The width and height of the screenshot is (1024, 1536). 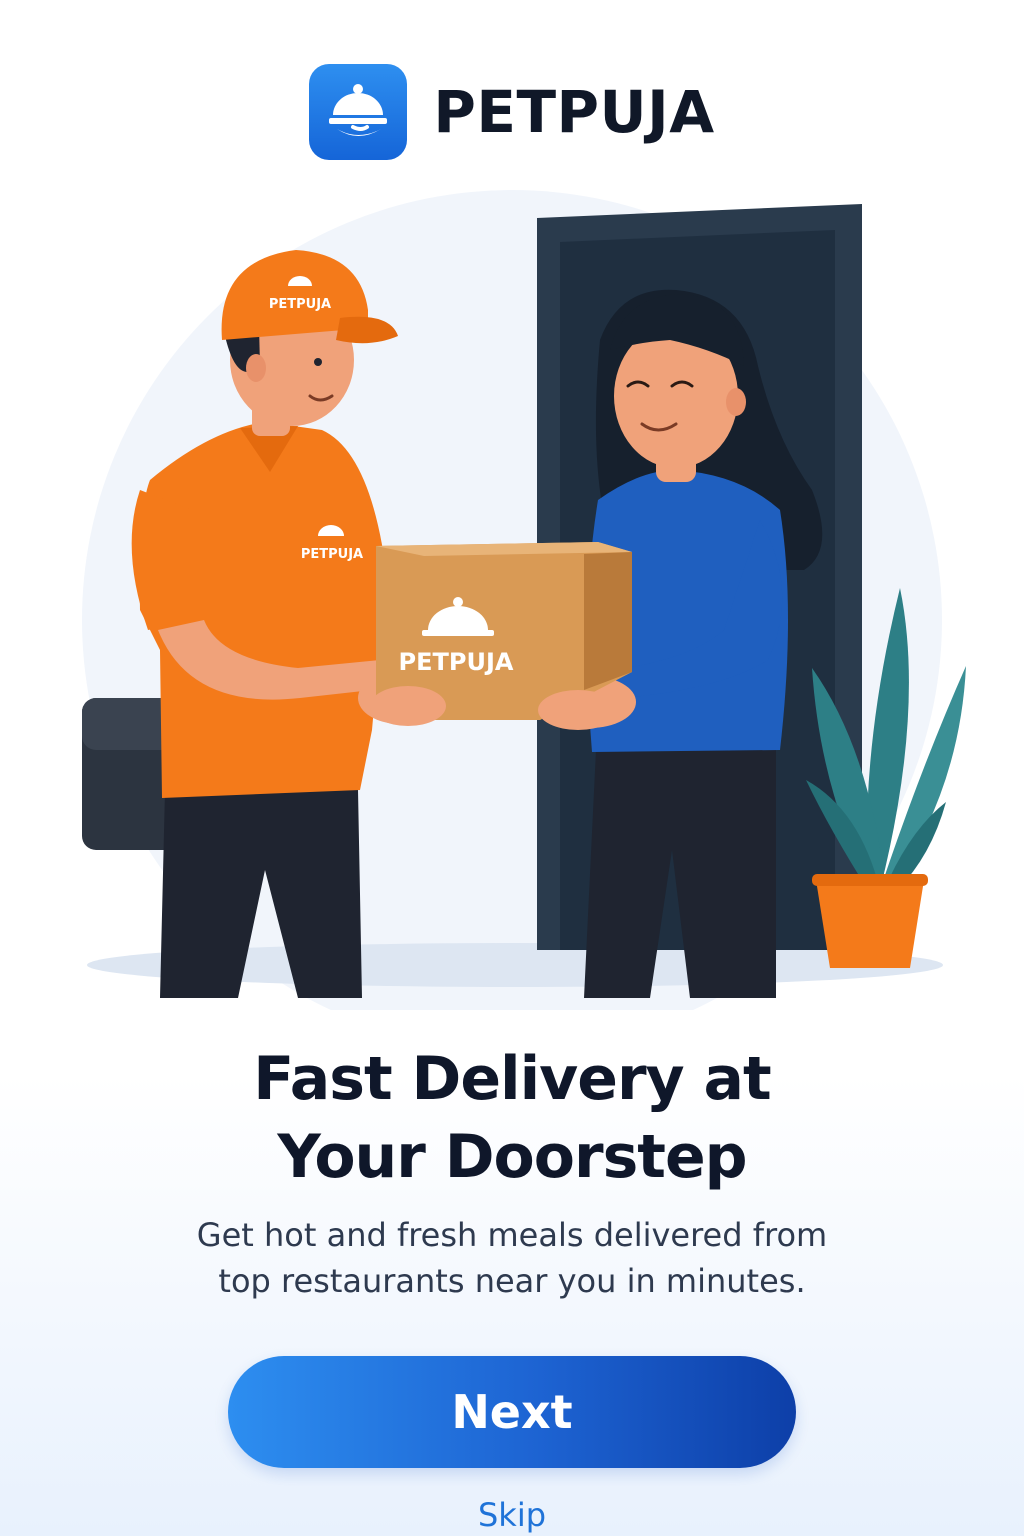 What do you see at coordinates (512, 1515) in the screenshot?
I see `skip-link: Skip` at bounding box center [512, 1515].